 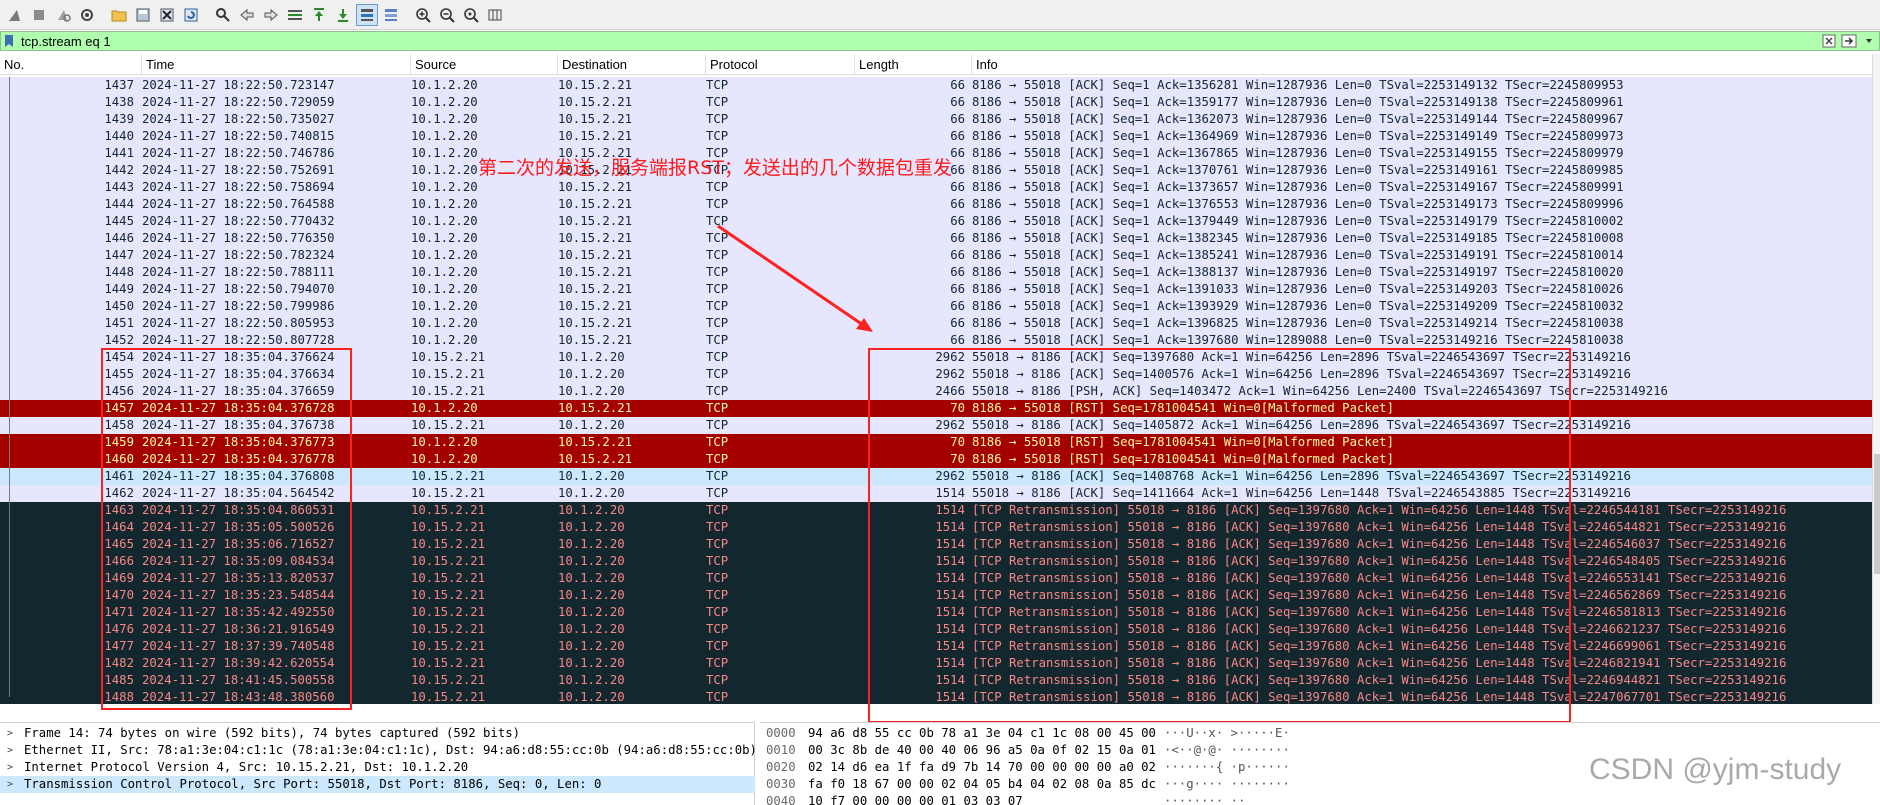 What do you see at coordinates (1877, 514) in the screenshot?
I see `scrollbar-thumb` at bounding box center [1877, 514].